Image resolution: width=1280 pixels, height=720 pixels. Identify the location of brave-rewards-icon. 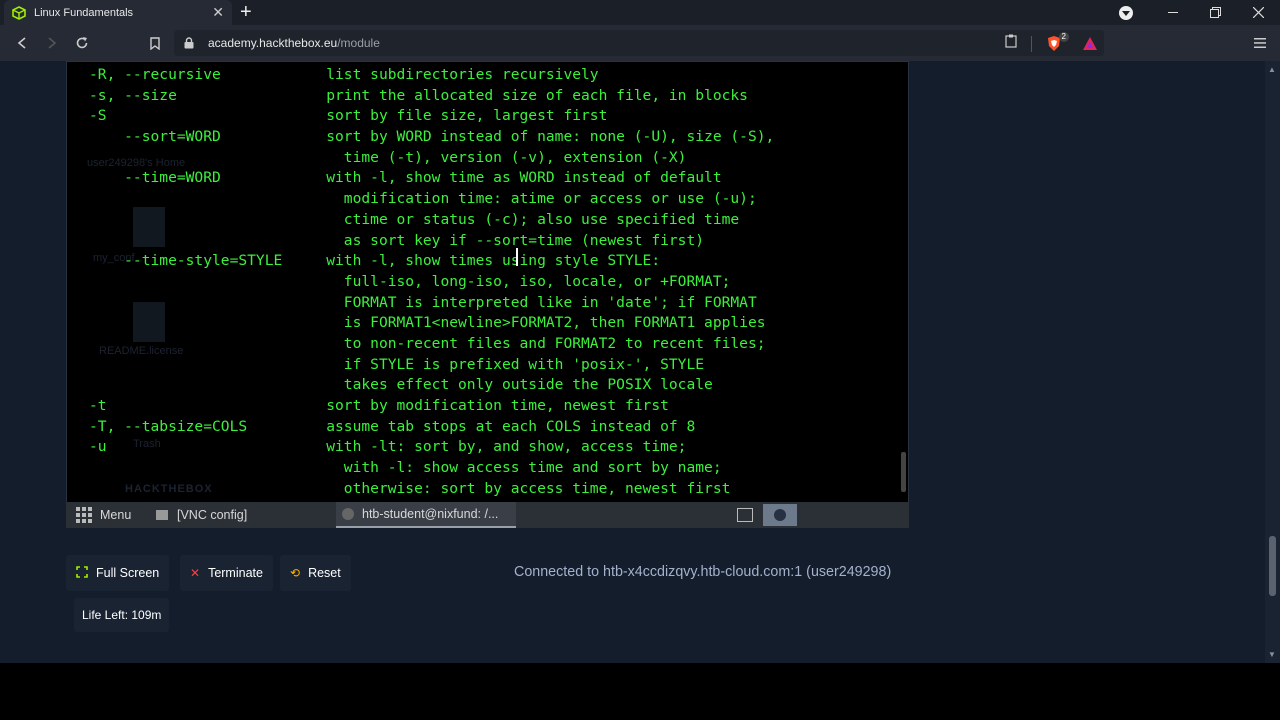
(1090, 43).